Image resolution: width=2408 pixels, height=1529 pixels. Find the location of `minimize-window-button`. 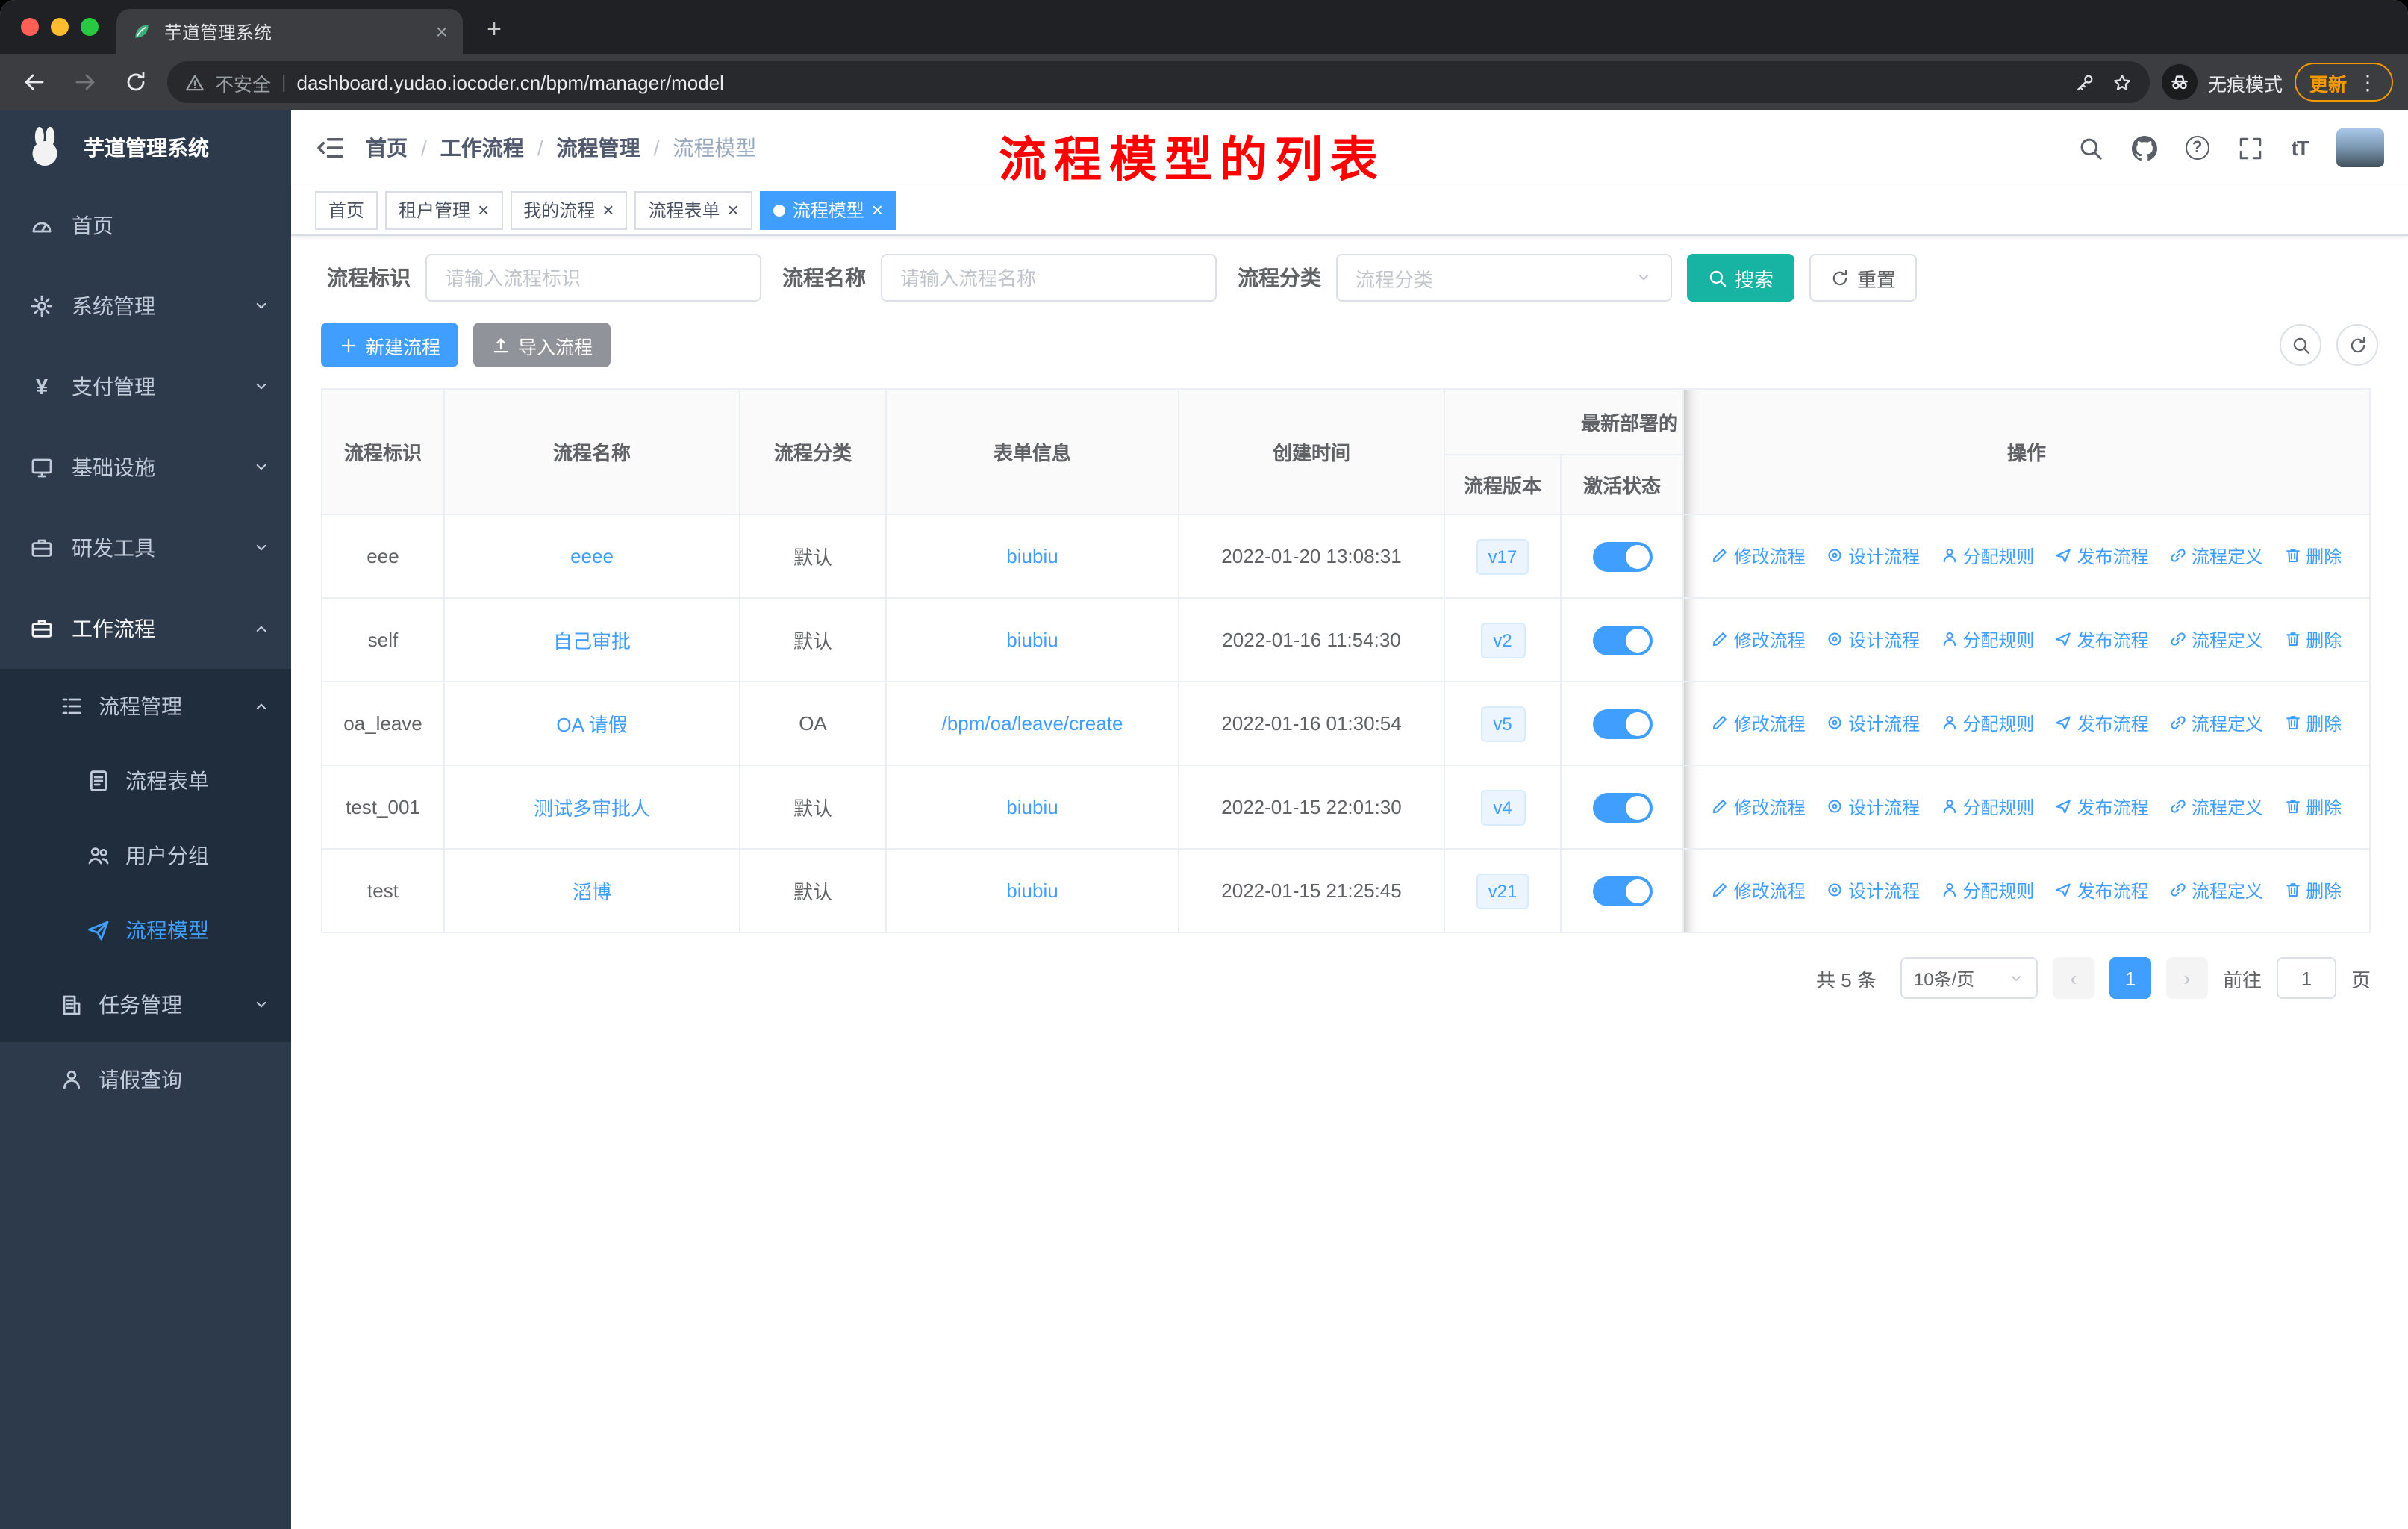

minimize-window-button is located at coordinates (60, 27).